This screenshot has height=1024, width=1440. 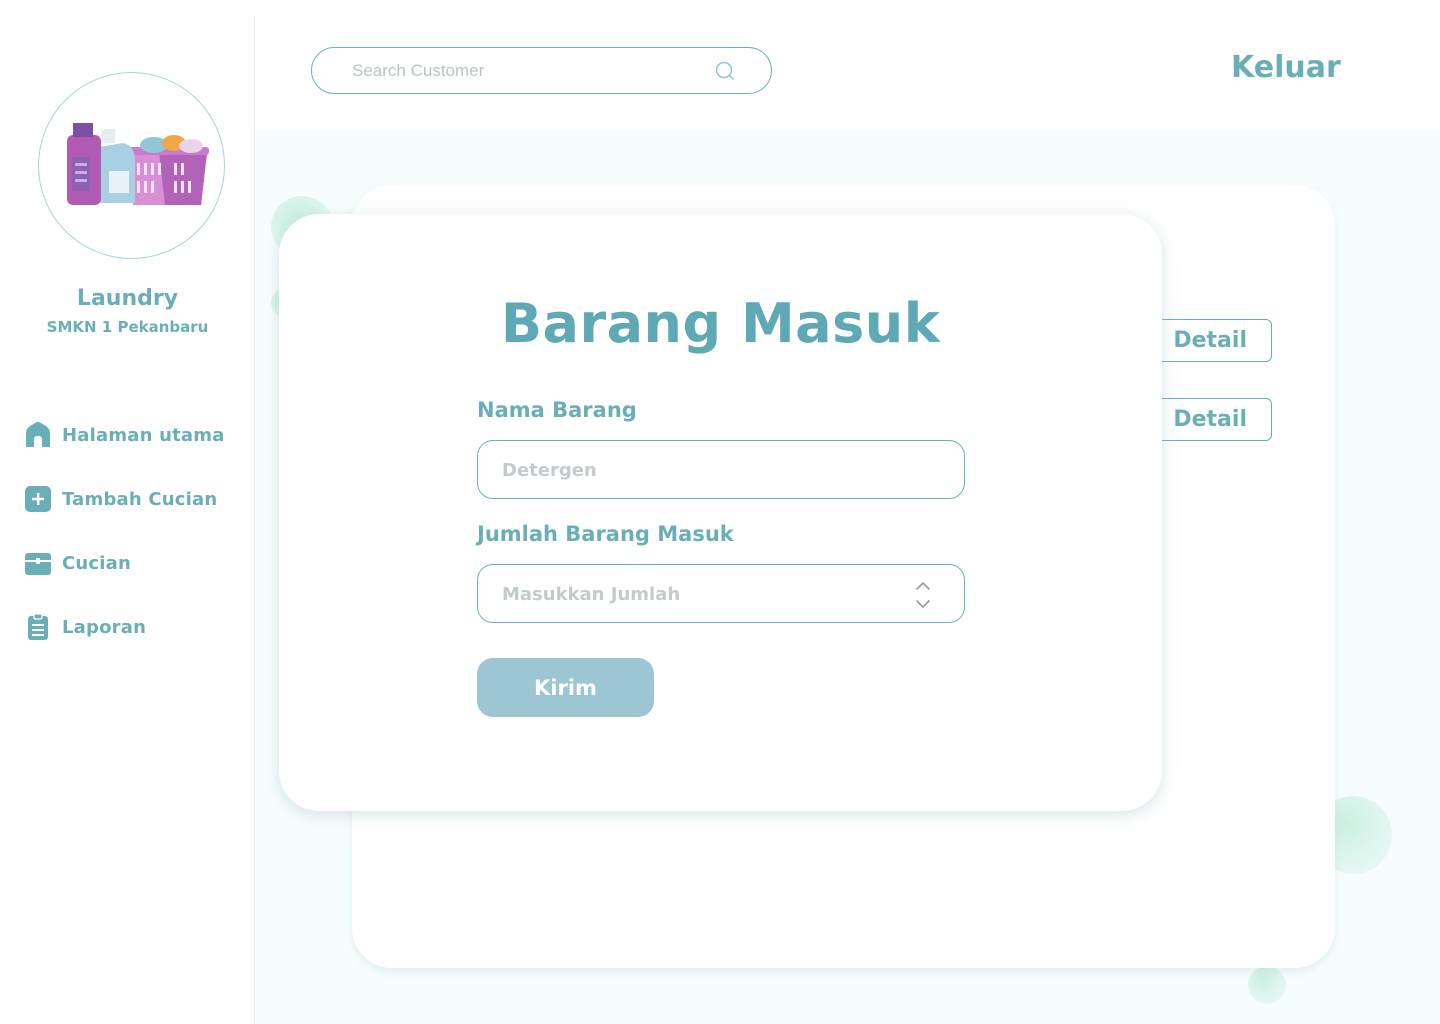 I want to click on sidebar-item-tambah-cucian: Tambah Cucian, so click(x=124, y=499).